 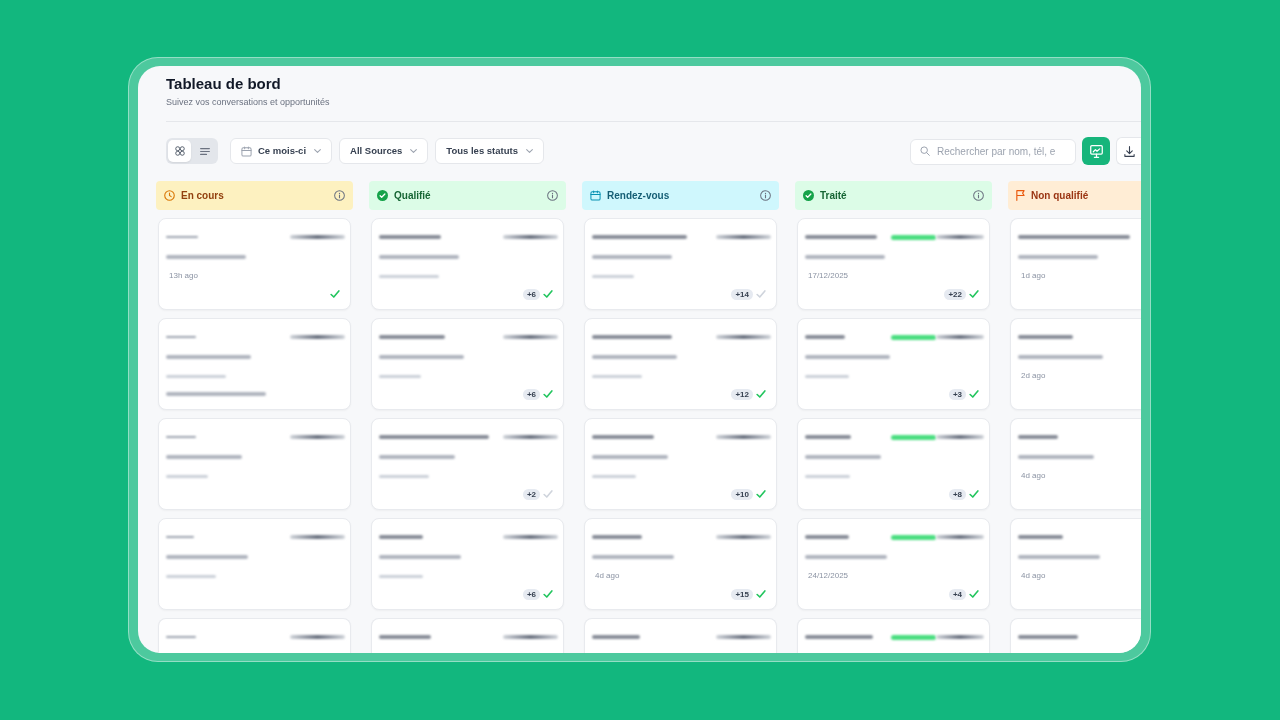 What do you see at coordinates (1060, 196) in the screenshot?
I see `column-title: Non qualifié` at bounding box center [1060, 196].